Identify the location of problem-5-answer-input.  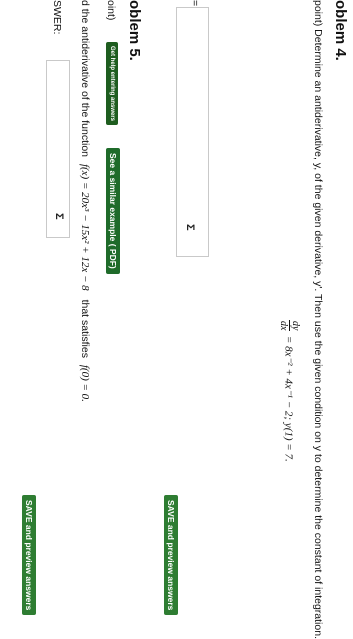
(58, 149).